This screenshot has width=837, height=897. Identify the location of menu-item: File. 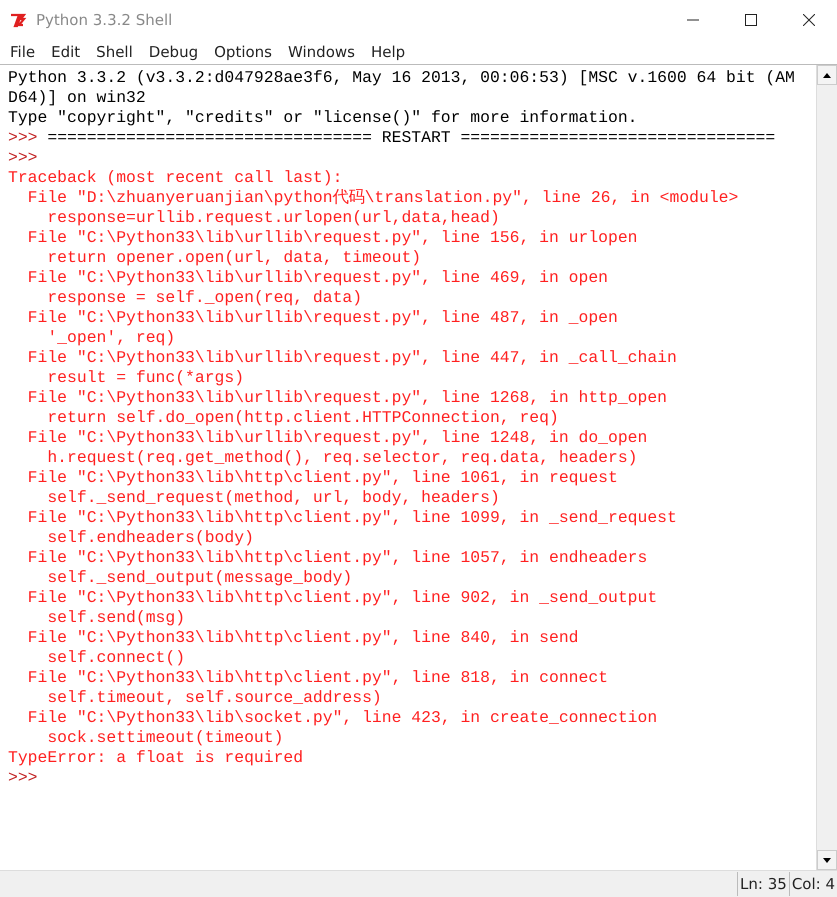
(23, 52).